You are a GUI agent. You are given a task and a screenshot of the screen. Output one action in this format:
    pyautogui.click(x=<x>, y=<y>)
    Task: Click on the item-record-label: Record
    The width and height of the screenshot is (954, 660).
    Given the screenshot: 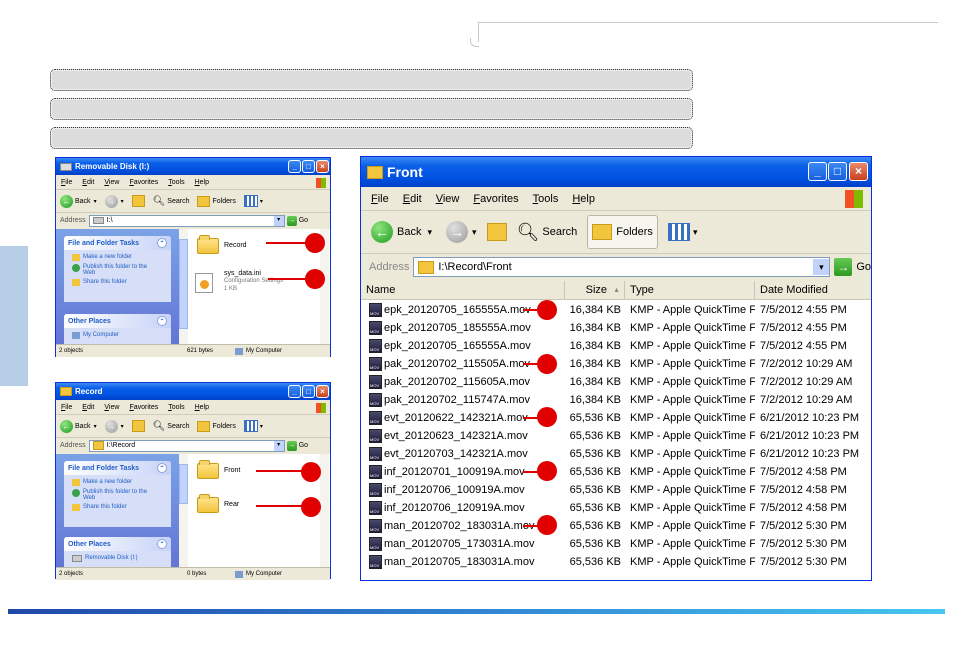 What is the action you would take?
    pyautogui.click(x=235, y=245)
    